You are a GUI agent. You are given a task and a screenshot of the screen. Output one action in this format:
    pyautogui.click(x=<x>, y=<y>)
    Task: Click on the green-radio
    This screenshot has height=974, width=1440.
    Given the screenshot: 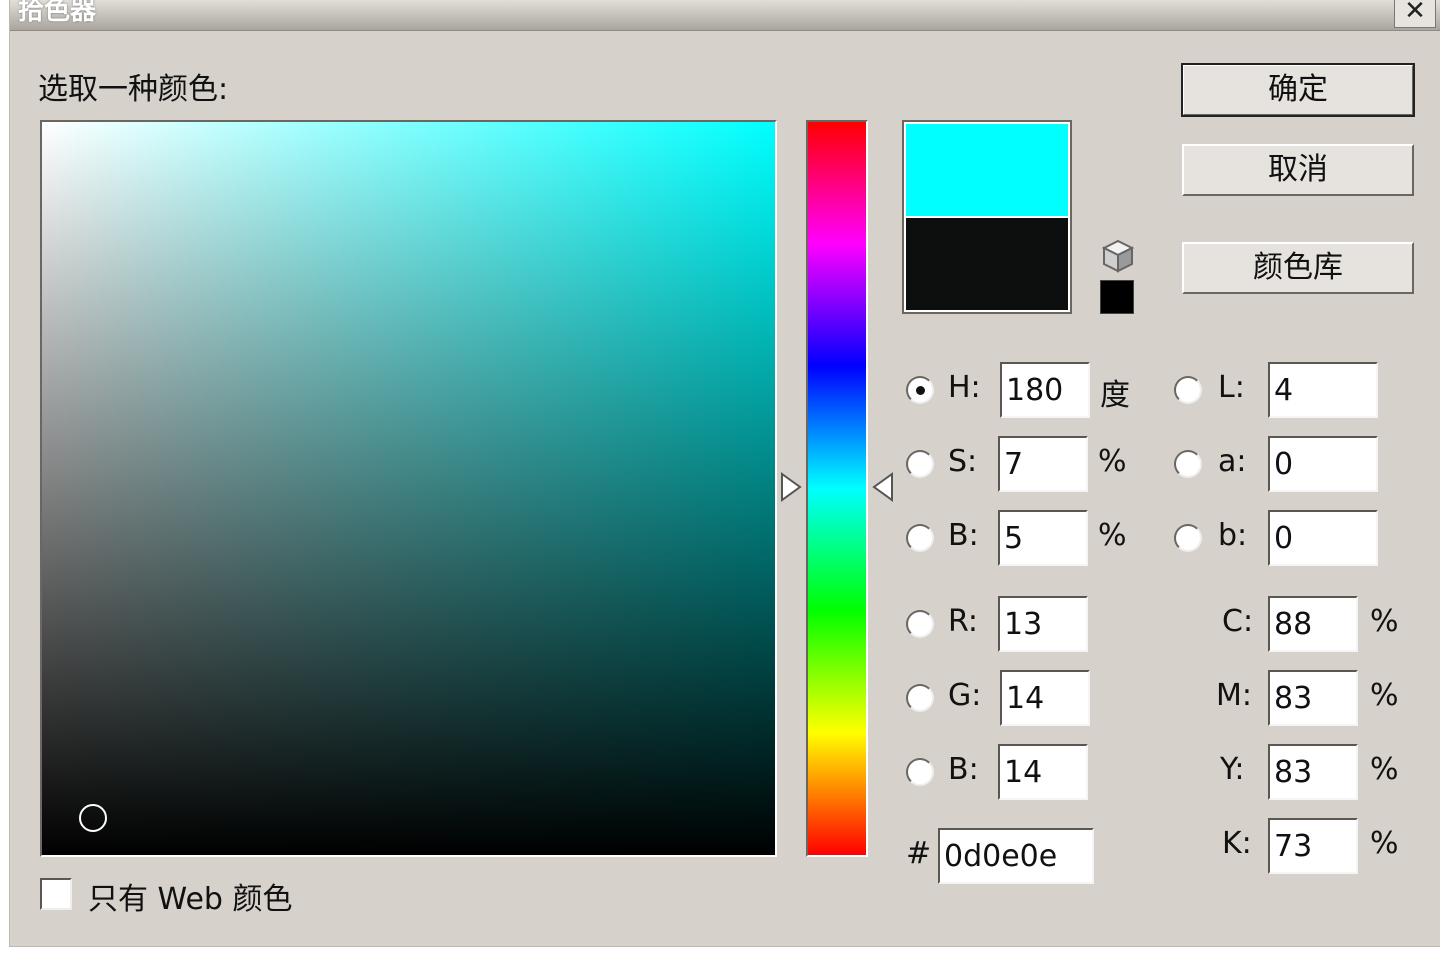 What is the action you would take?
    pyautogui.click(x=920, y=698)
    